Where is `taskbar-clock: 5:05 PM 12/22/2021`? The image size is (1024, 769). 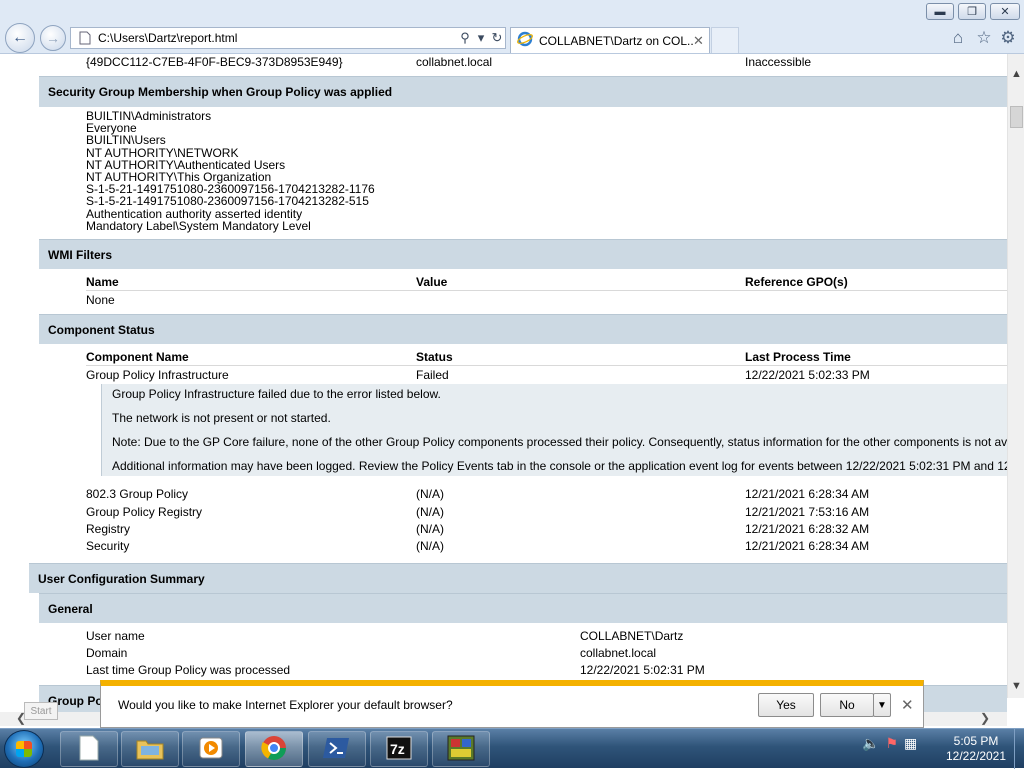
taskbar-clock: 5:05 PM 12/22/2021 is located at coordinates (976, 749).